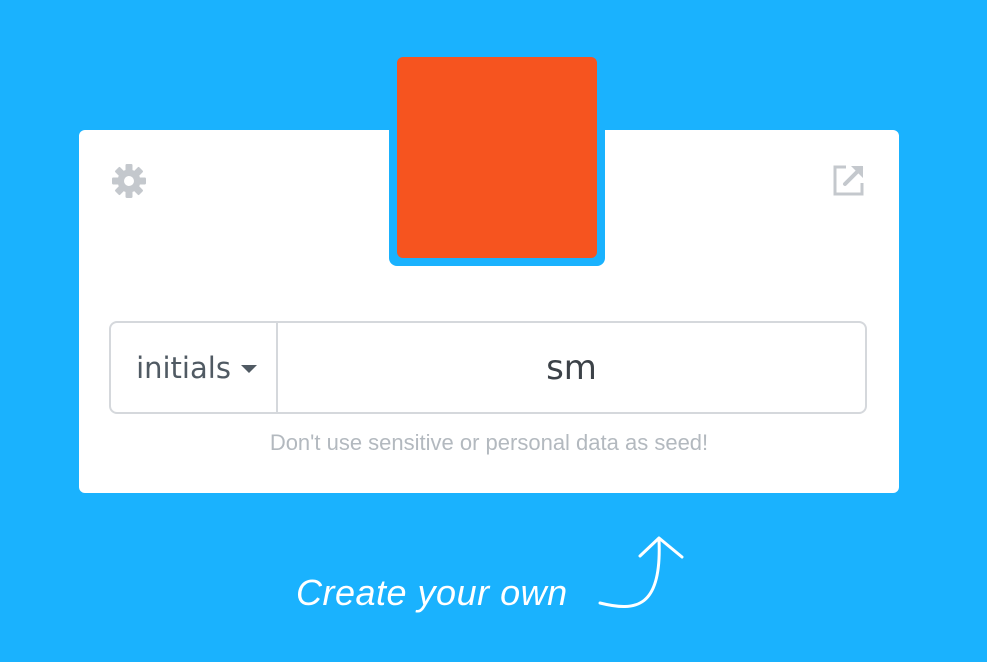  I want to click on create-your-own-link: Create your own, so click(432, 593).